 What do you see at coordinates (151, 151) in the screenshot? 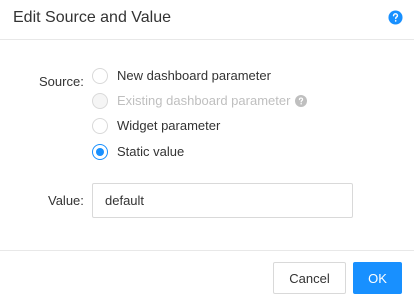
I see `radio-label: Static value` at bounding box center [151, 151].